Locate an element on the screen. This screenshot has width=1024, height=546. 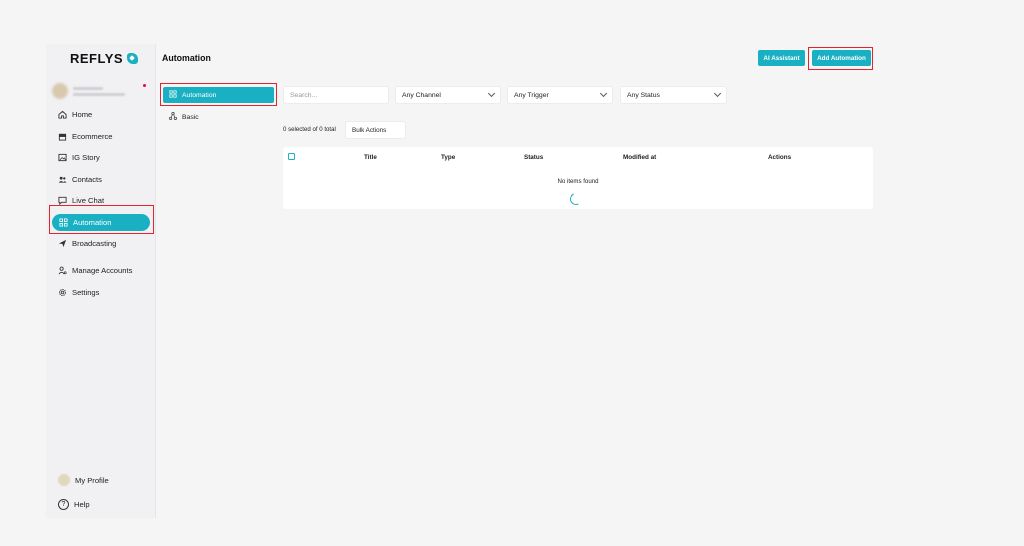
sidebar-item-home: Home is located at coordinates (101, 115).